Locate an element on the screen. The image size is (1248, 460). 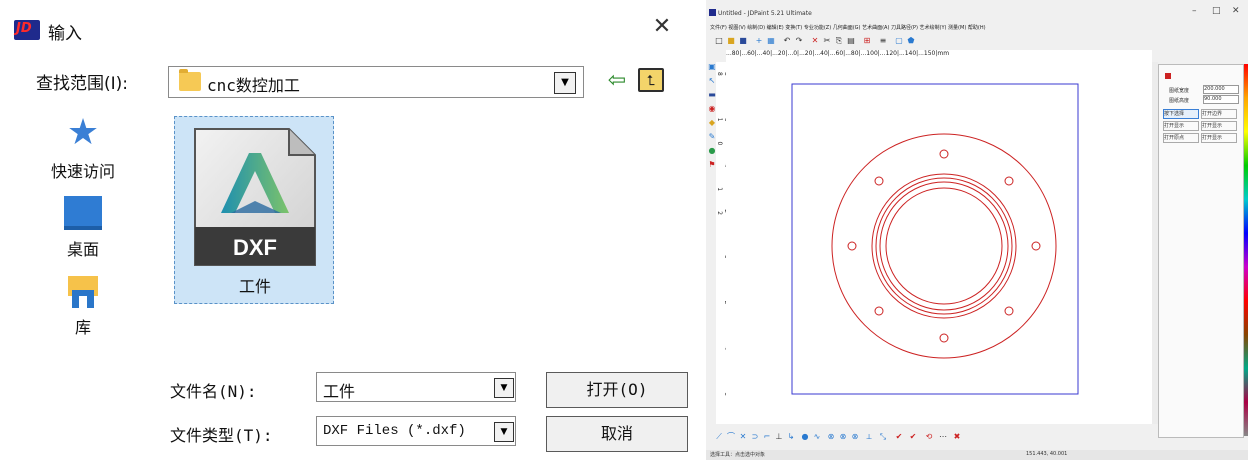
place-label: 库 is located at coordinates (82, 327).